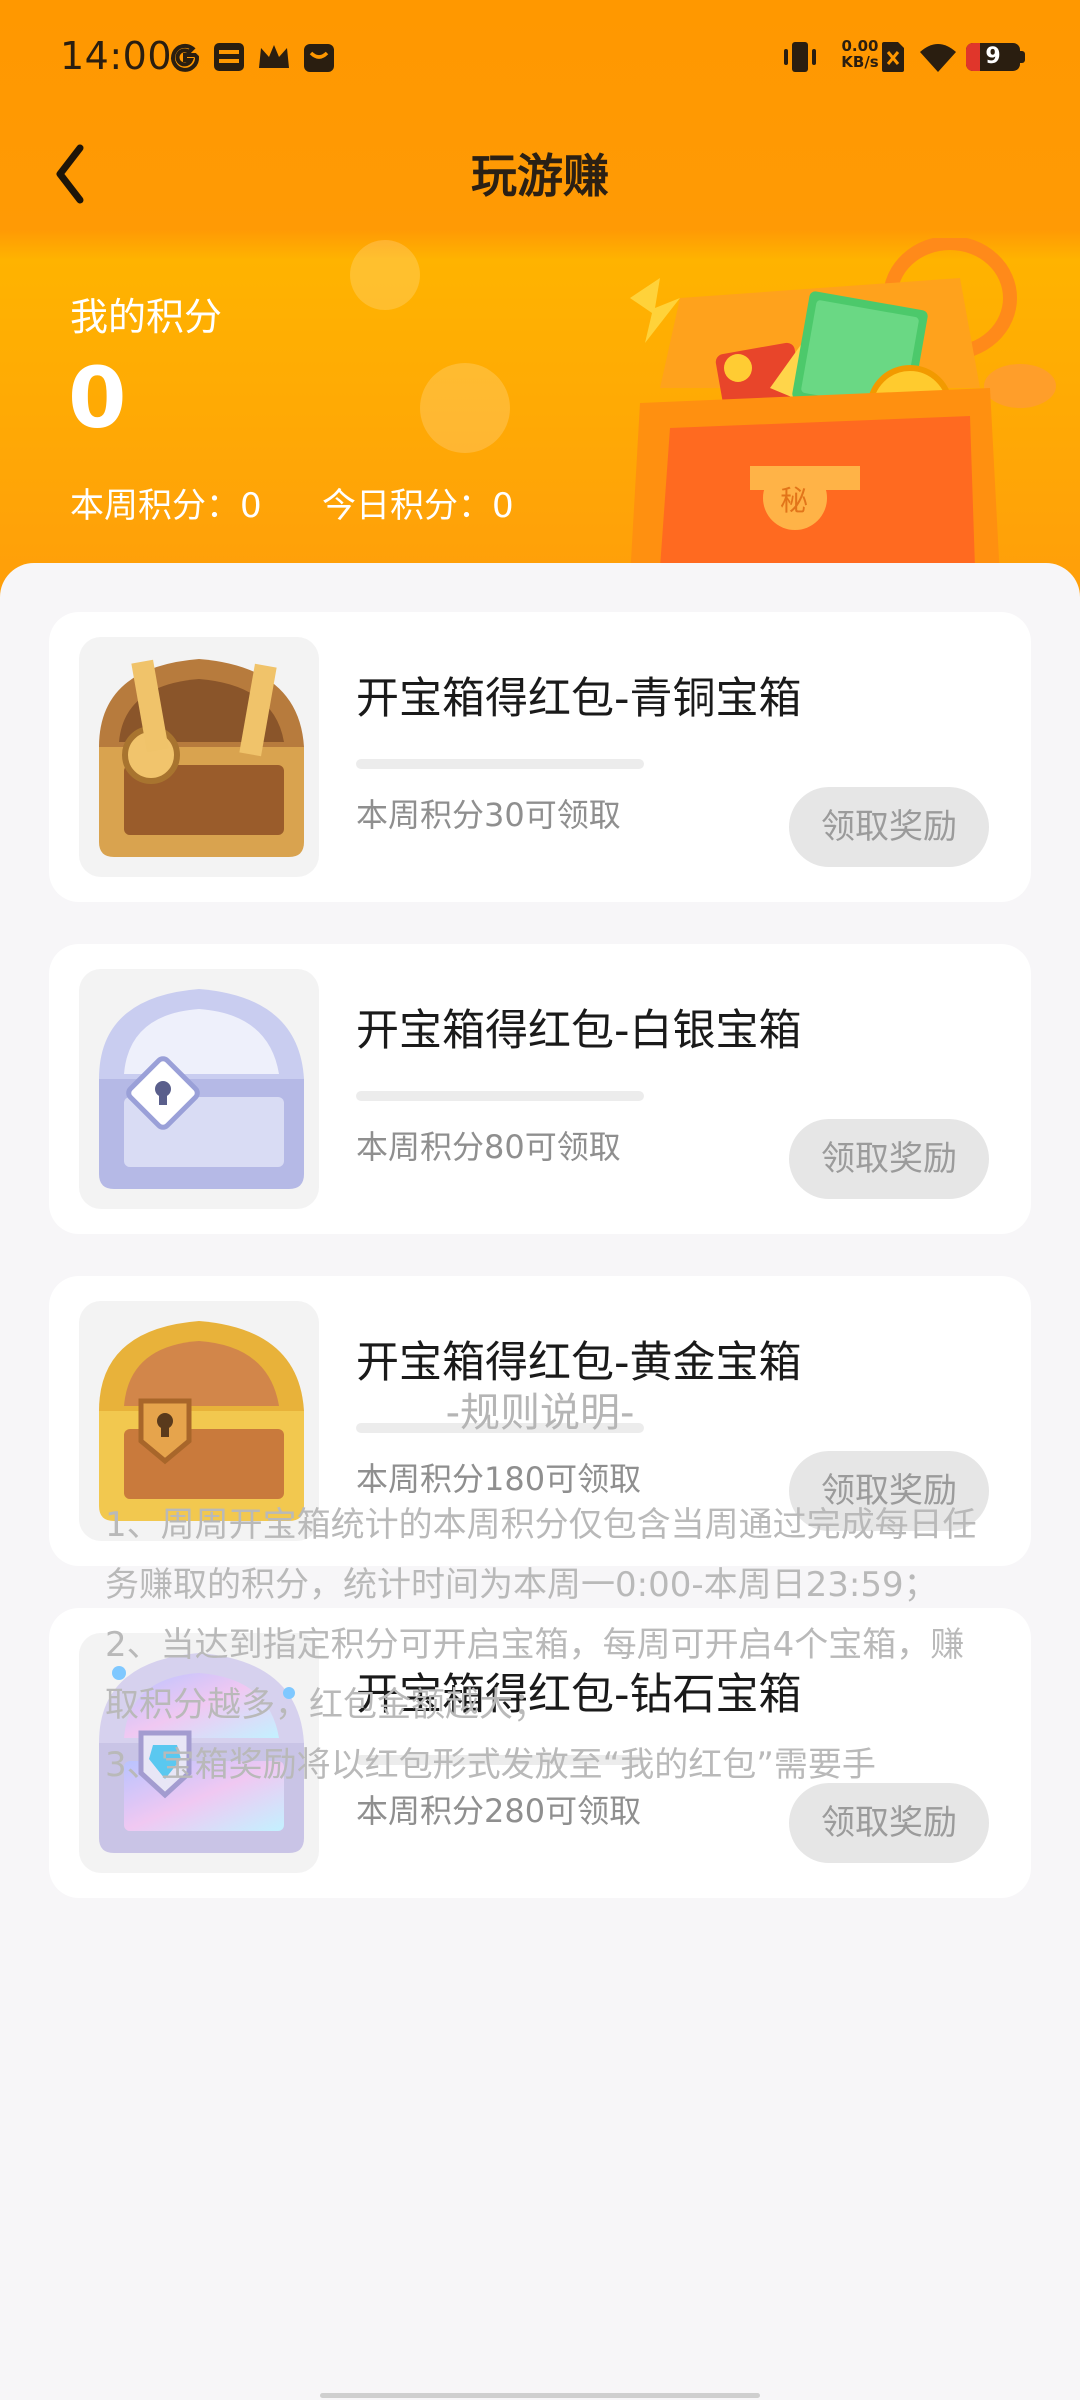  Describe the element at coordinates (800, 57) in the screenshot. I see `vibrate-icon` at that location.